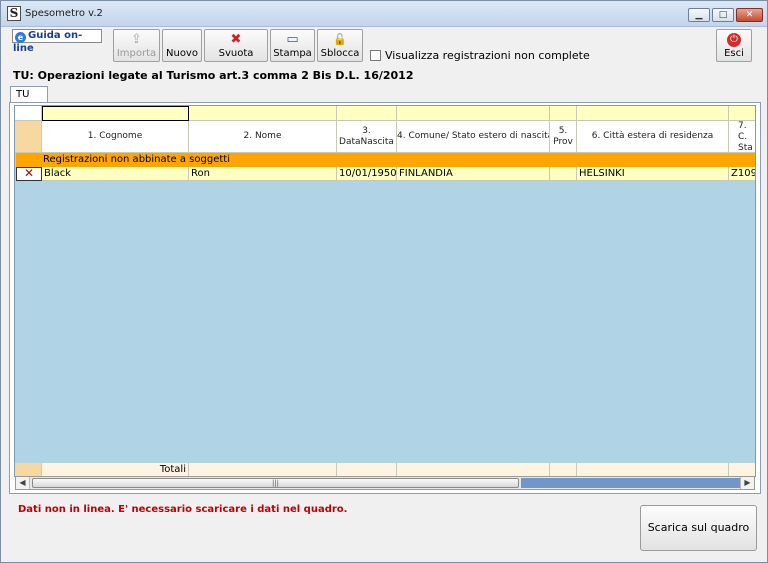  Describe the element at coordinates (136, 159) in the screenshot. I see `group-label: Registrazioni non abbinate a soggetti` at that location.